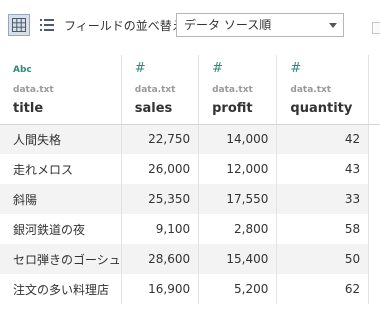  Describe the element at coordinates (61, 229) in the screenshot. I see `cell-title: 銀河鉄道の夜` at that location.